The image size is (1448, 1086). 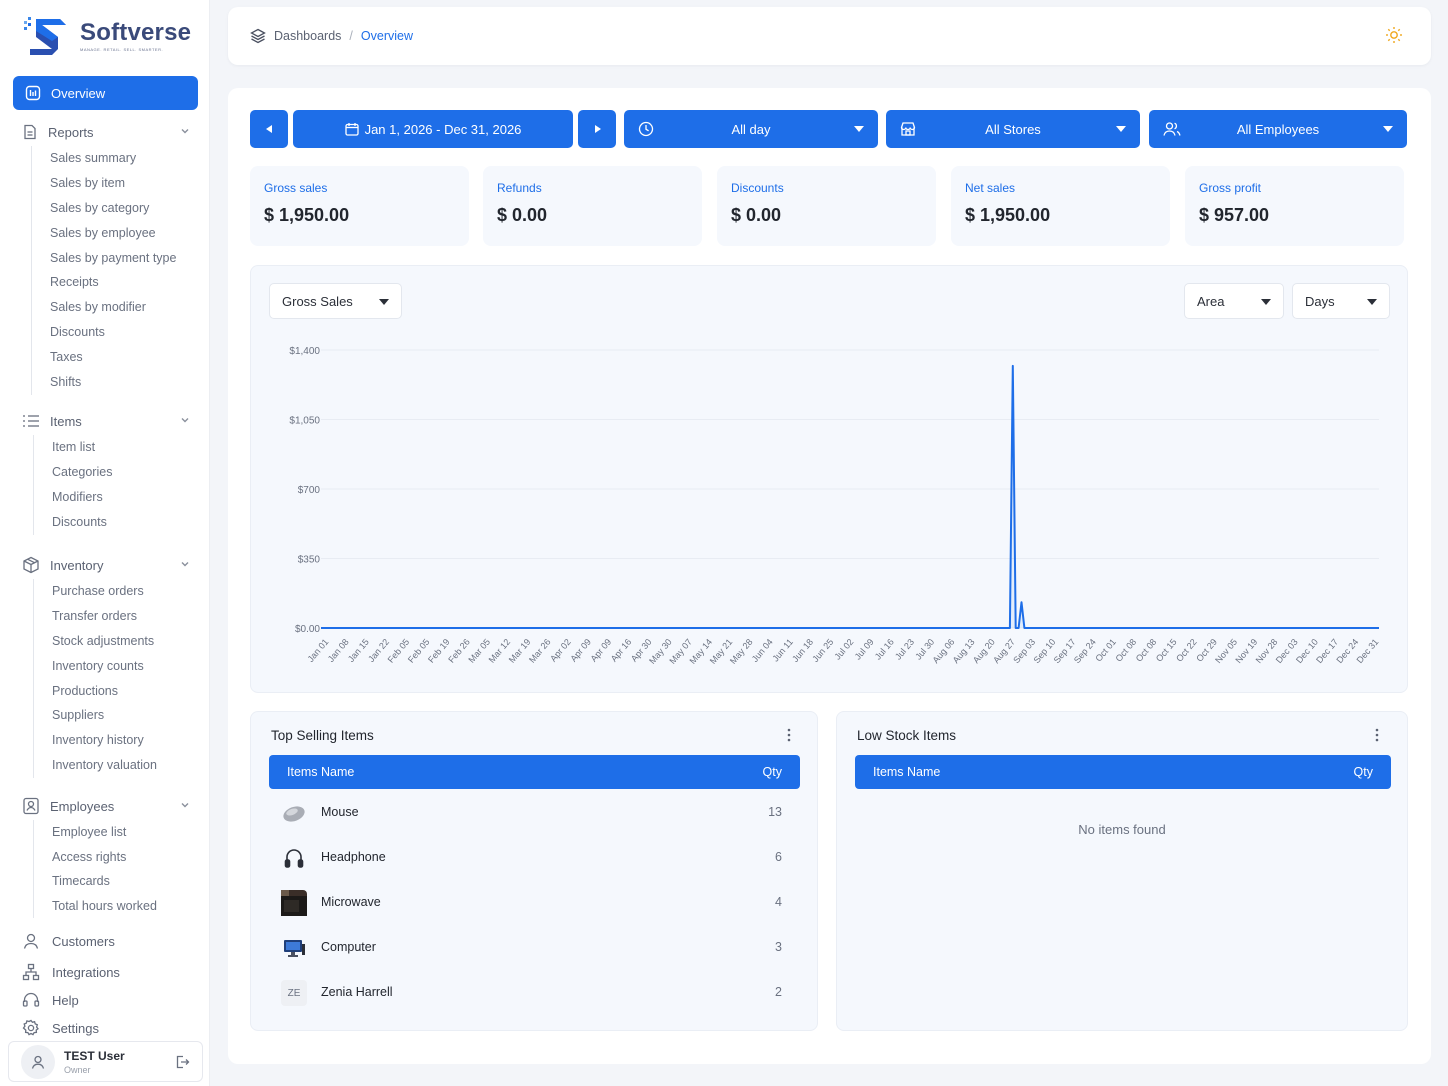 I want to click on table-row: Mouse 13, so click(x=534, y=812).